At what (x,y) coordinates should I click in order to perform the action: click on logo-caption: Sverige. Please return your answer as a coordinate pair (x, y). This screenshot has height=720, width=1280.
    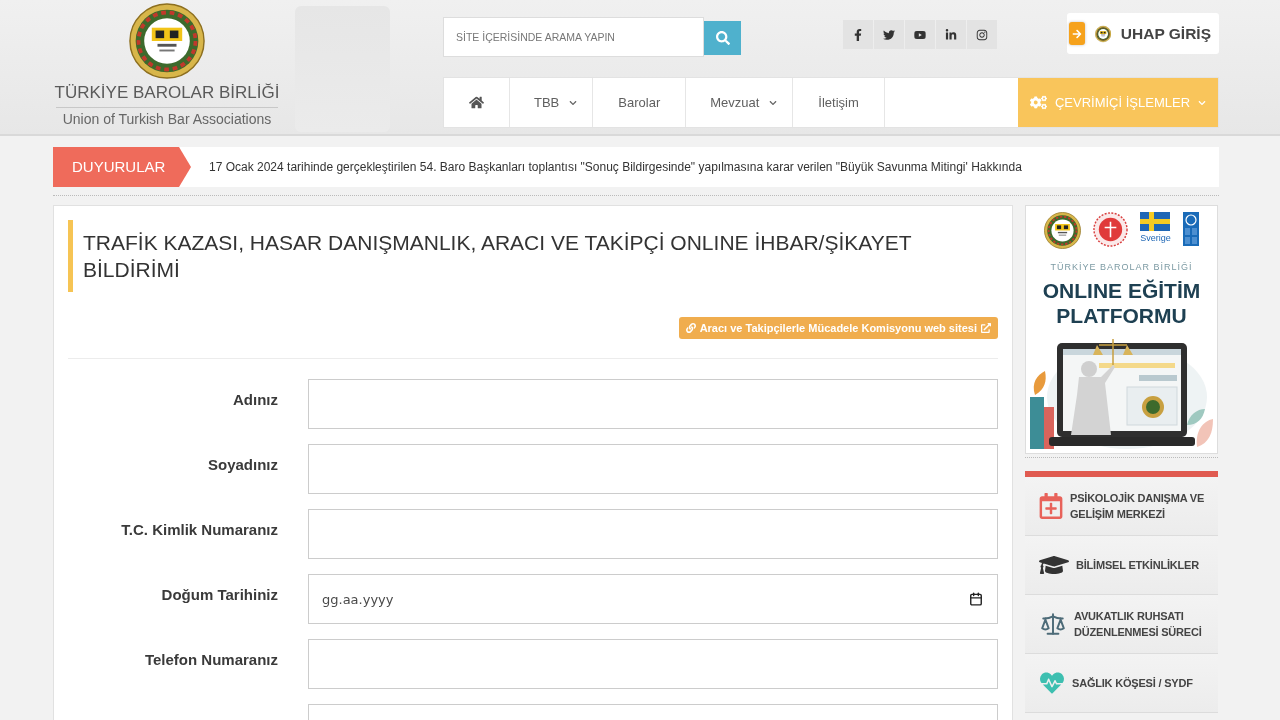
    Looking at the image, I should click on (1155, 238).